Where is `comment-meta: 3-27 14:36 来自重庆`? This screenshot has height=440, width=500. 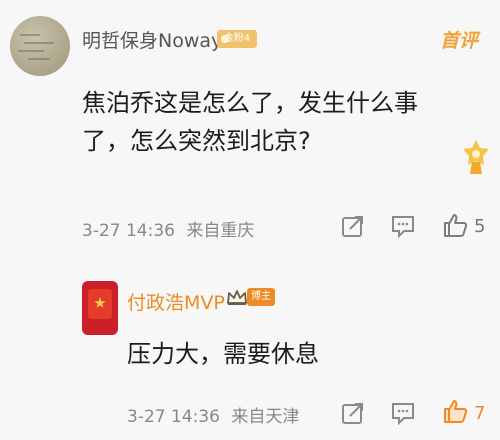 comment-meta: 3-27 14:36 来自重庆 is located at coordinates (168, 228).